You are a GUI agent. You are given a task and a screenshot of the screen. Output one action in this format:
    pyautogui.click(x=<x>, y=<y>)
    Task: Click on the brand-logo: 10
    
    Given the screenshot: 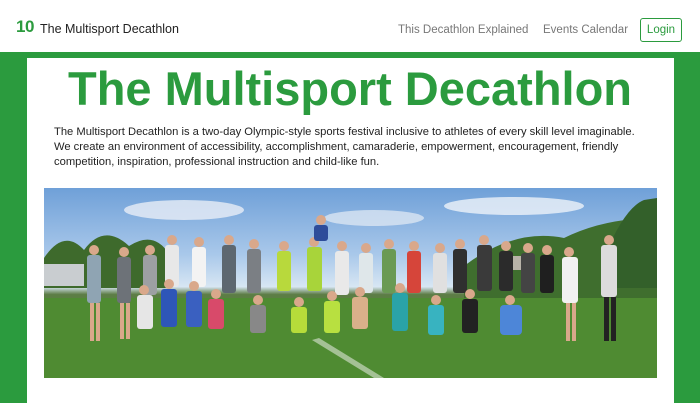 What is the action you would take?
    pyautogui.click(x=25, y=27)
    